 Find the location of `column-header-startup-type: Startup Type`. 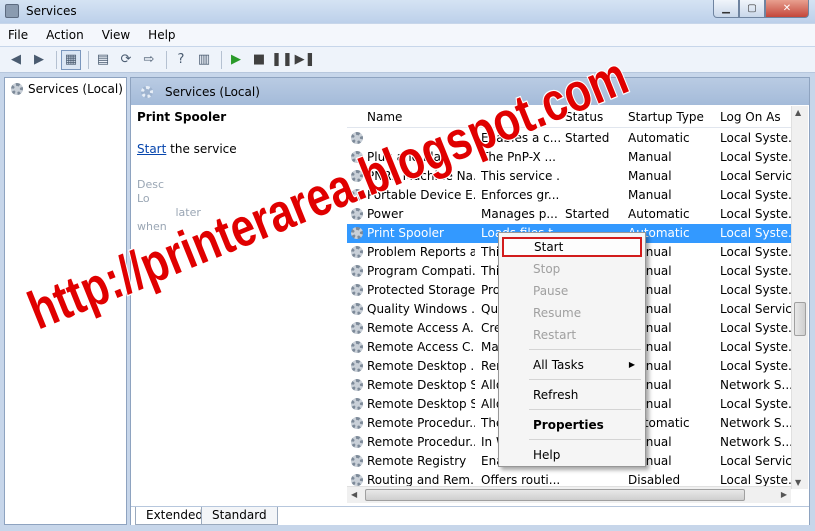

column-header-startup-type: Startup Type is located at coordinates (666, 117).